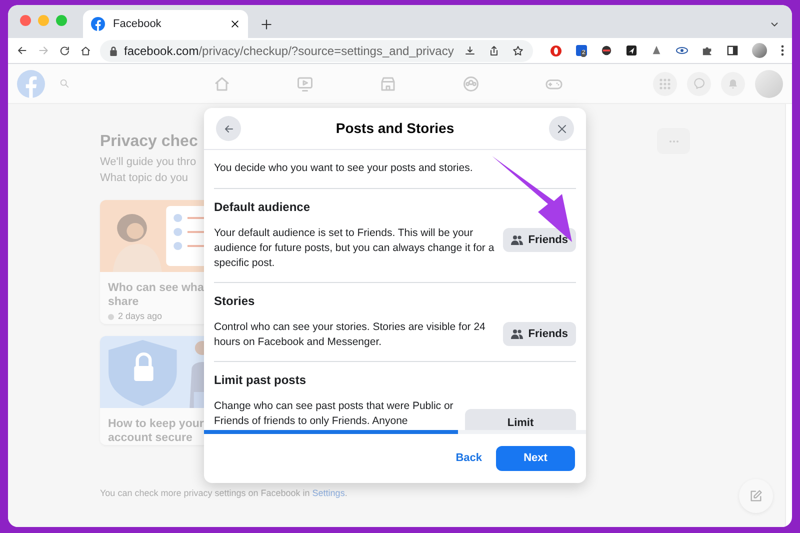  What do you see at coordinates (665, 84) in the screenshot?
I see `grid-icon` at bounding box center [665, 84].